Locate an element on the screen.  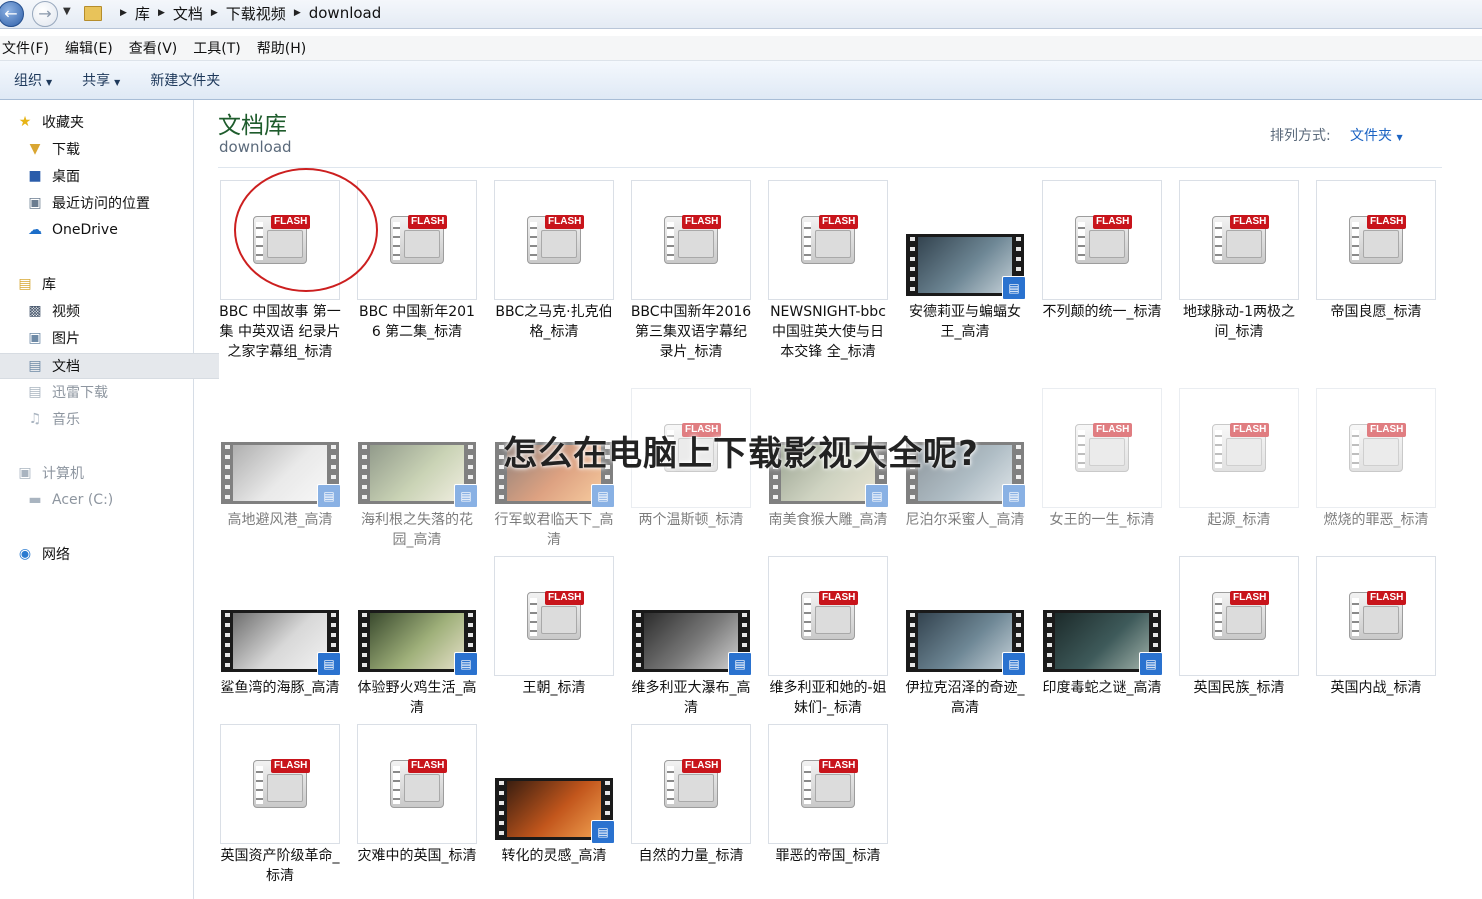
sidebar-item-videos: ▩ 视频 is located at coordinates (109, 311).